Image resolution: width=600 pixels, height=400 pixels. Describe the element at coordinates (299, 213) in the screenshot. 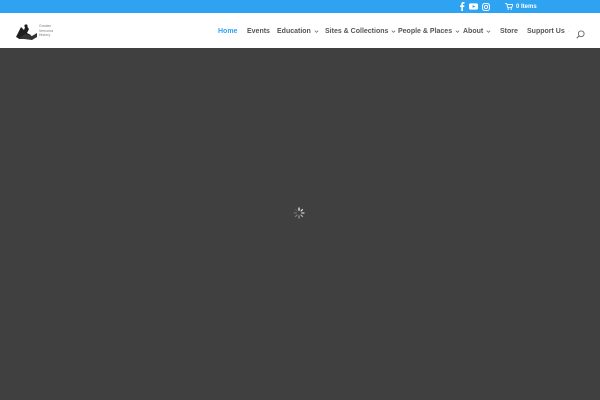

I see `spinner-icon` at that location.